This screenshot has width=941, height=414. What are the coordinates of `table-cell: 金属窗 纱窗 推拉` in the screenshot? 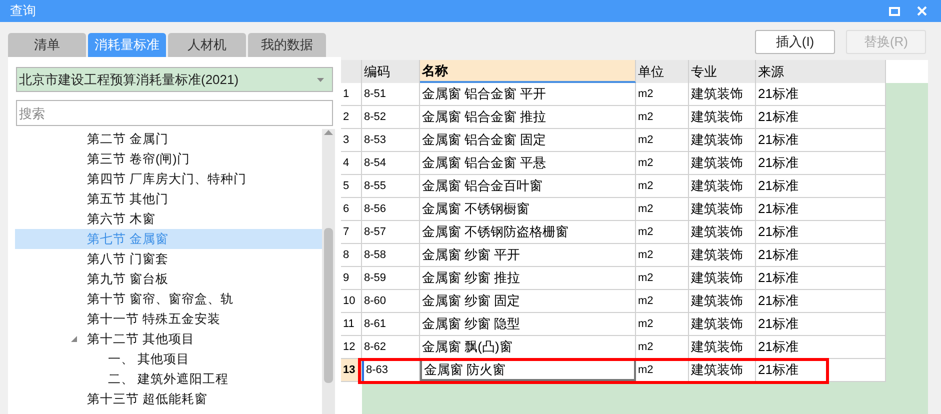 It's located at (528, 278).